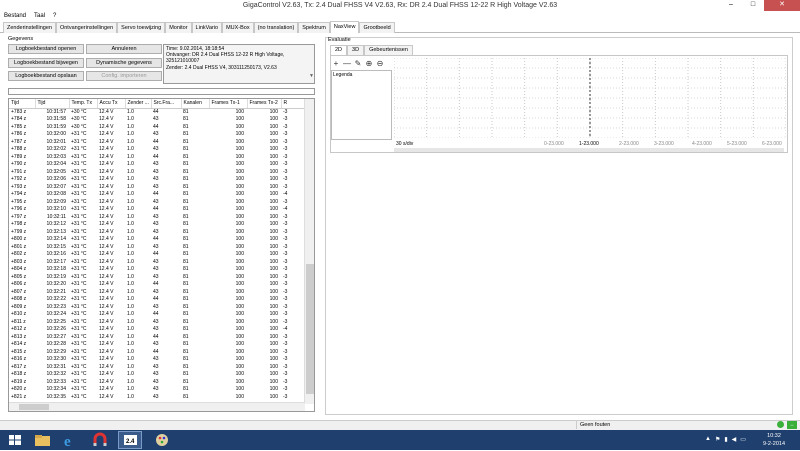 This screenshot has height=451, width=800. What do you see at coordinates (347, 64) in the screenshot?
I see `remove-icon: —` at bounding box center [347, 64].